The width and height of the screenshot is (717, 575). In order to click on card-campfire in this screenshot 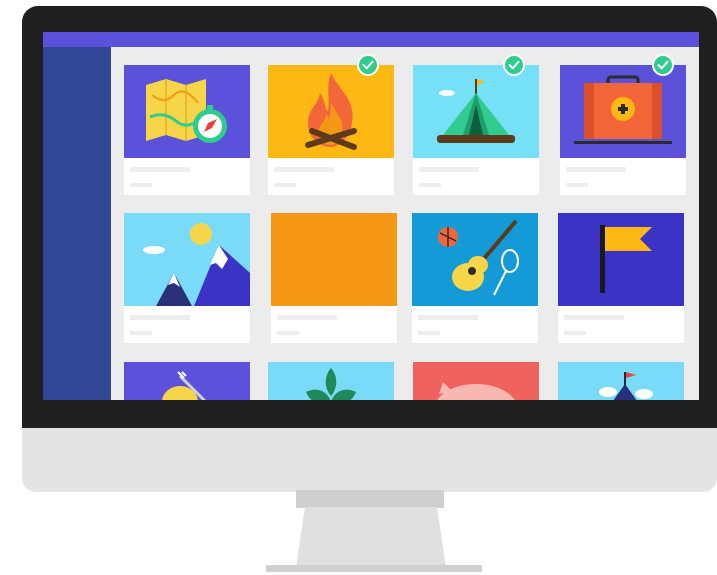, I will do `click(331, 130)`.